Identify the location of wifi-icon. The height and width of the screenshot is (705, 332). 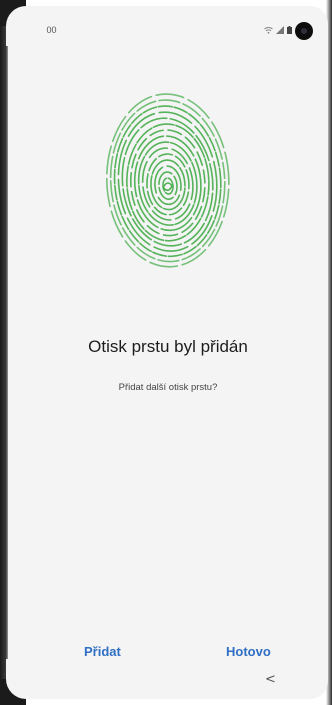
(268, 30).